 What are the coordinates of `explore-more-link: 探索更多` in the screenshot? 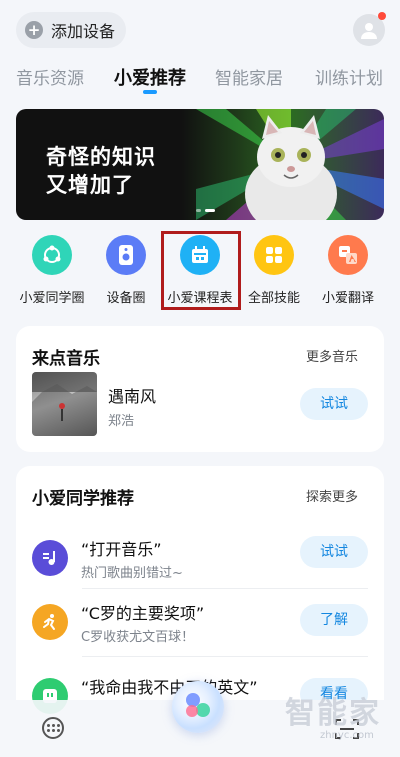 It's located at (332, 495).